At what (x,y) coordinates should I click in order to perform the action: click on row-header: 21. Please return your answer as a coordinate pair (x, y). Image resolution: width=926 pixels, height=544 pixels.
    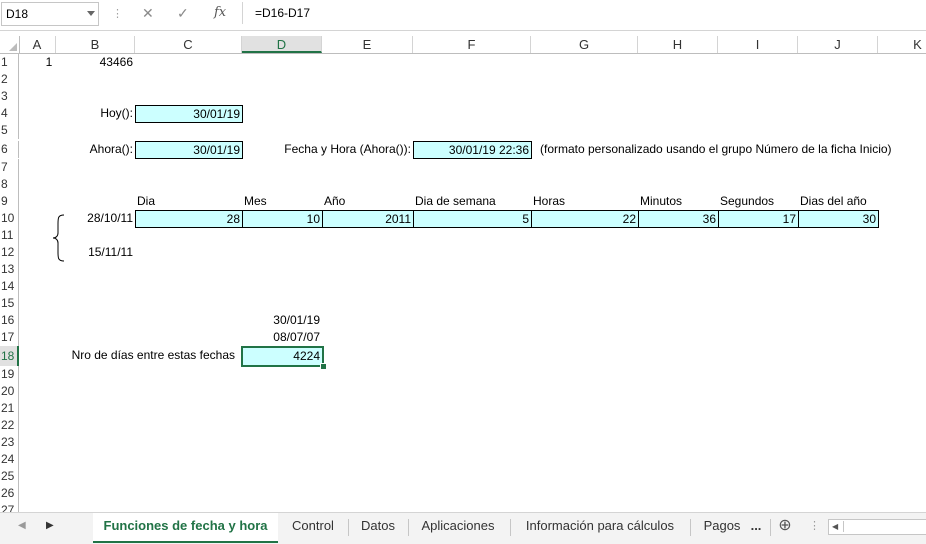
    Looking at the image, I should click on (9, 408).